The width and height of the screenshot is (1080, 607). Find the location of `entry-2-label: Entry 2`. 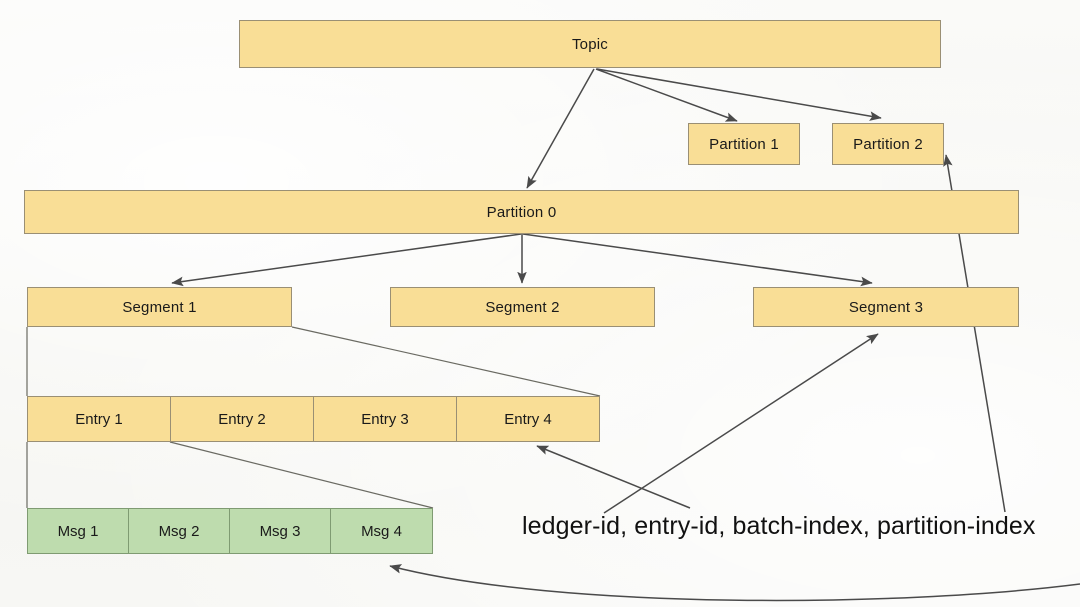

entry-2-label: Entry 2 is located at coordinates (242, 419).